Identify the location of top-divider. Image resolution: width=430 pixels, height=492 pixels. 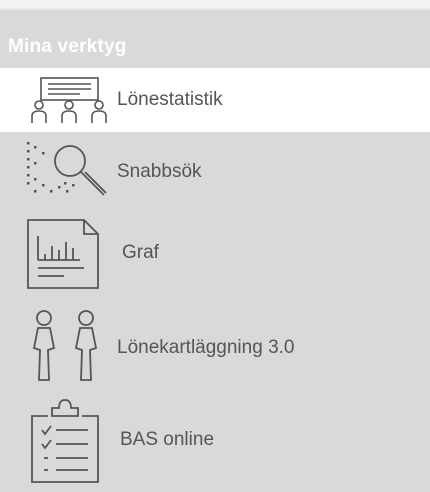
(215, 9).